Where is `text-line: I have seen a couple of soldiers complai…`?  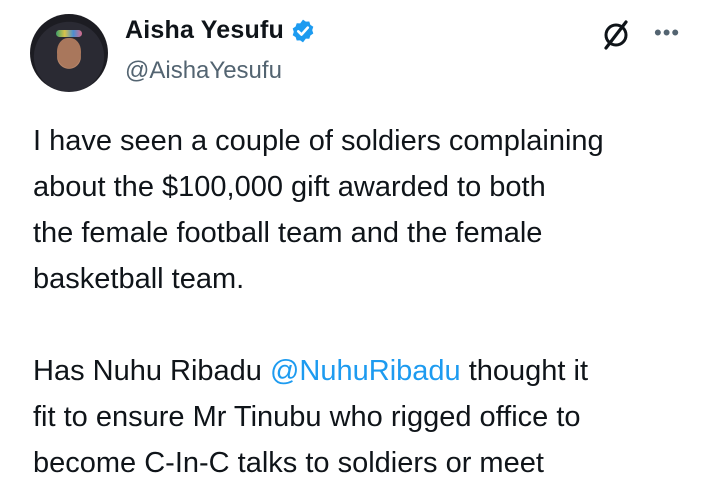 text-line: I have seen a couple of soldiers complai… is located at coordinates (318, 141).